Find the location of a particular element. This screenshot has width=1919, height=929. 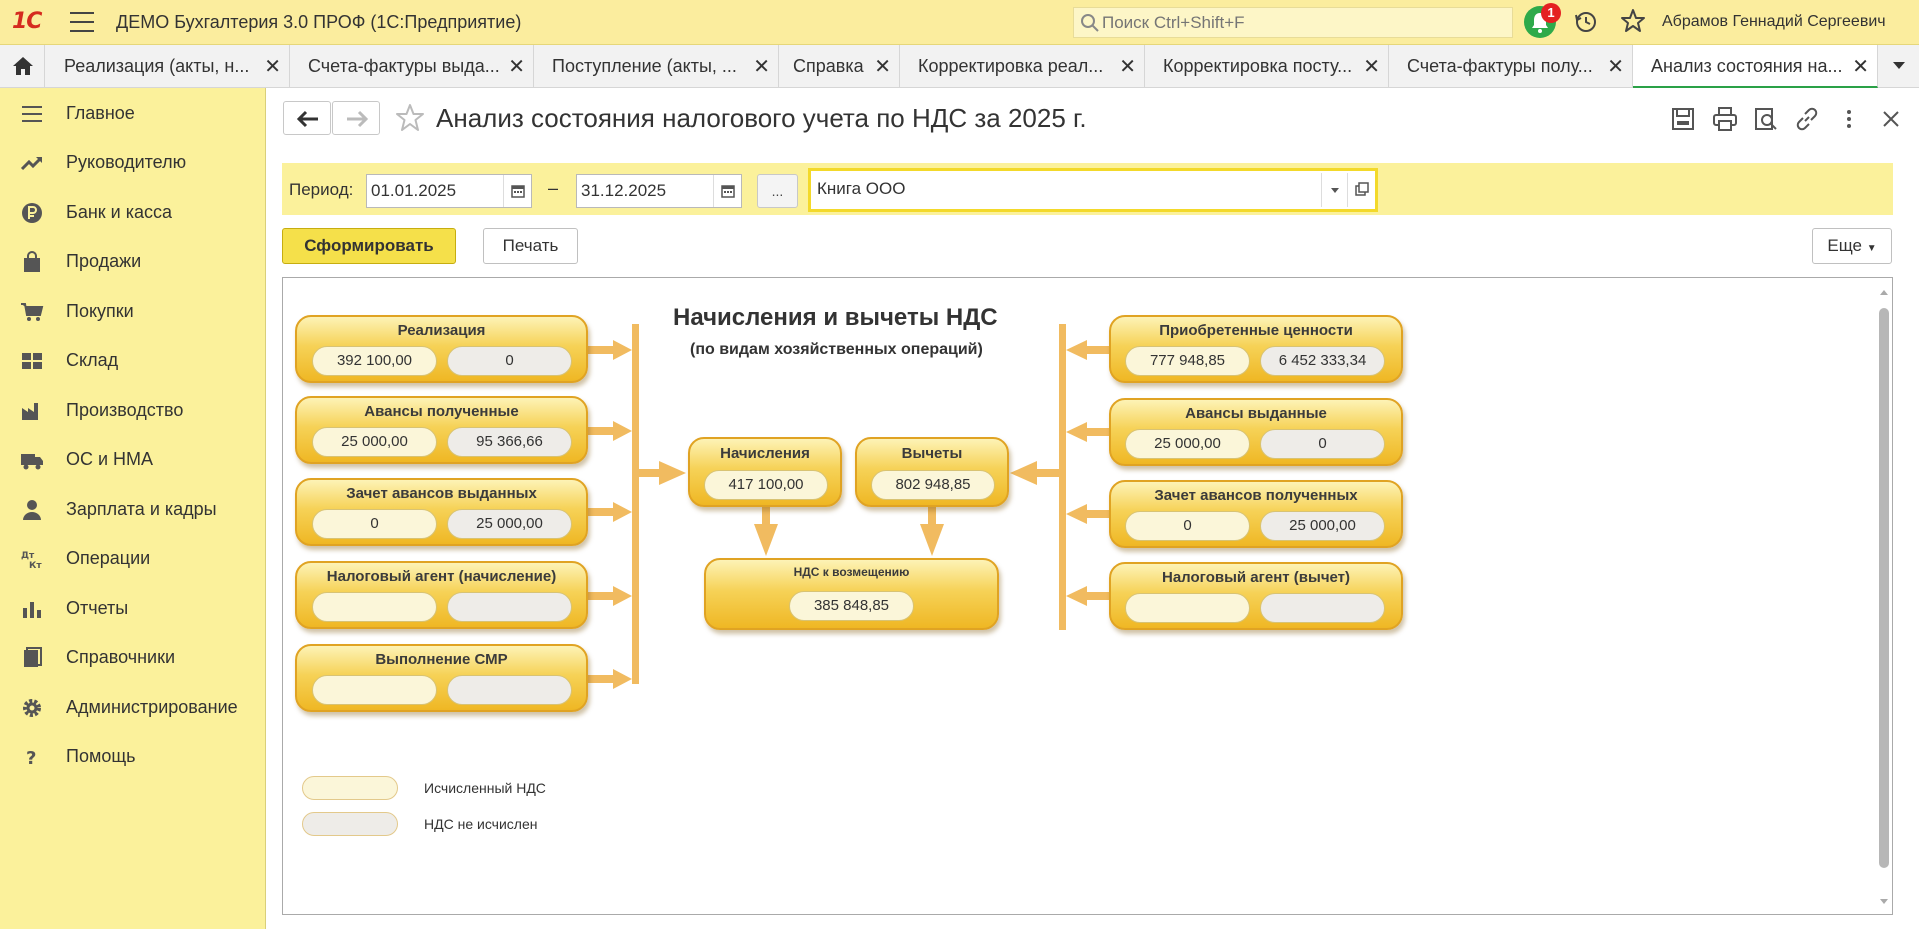

block-construction-works: Выполнение СМР is located at coordinates (441, 678).